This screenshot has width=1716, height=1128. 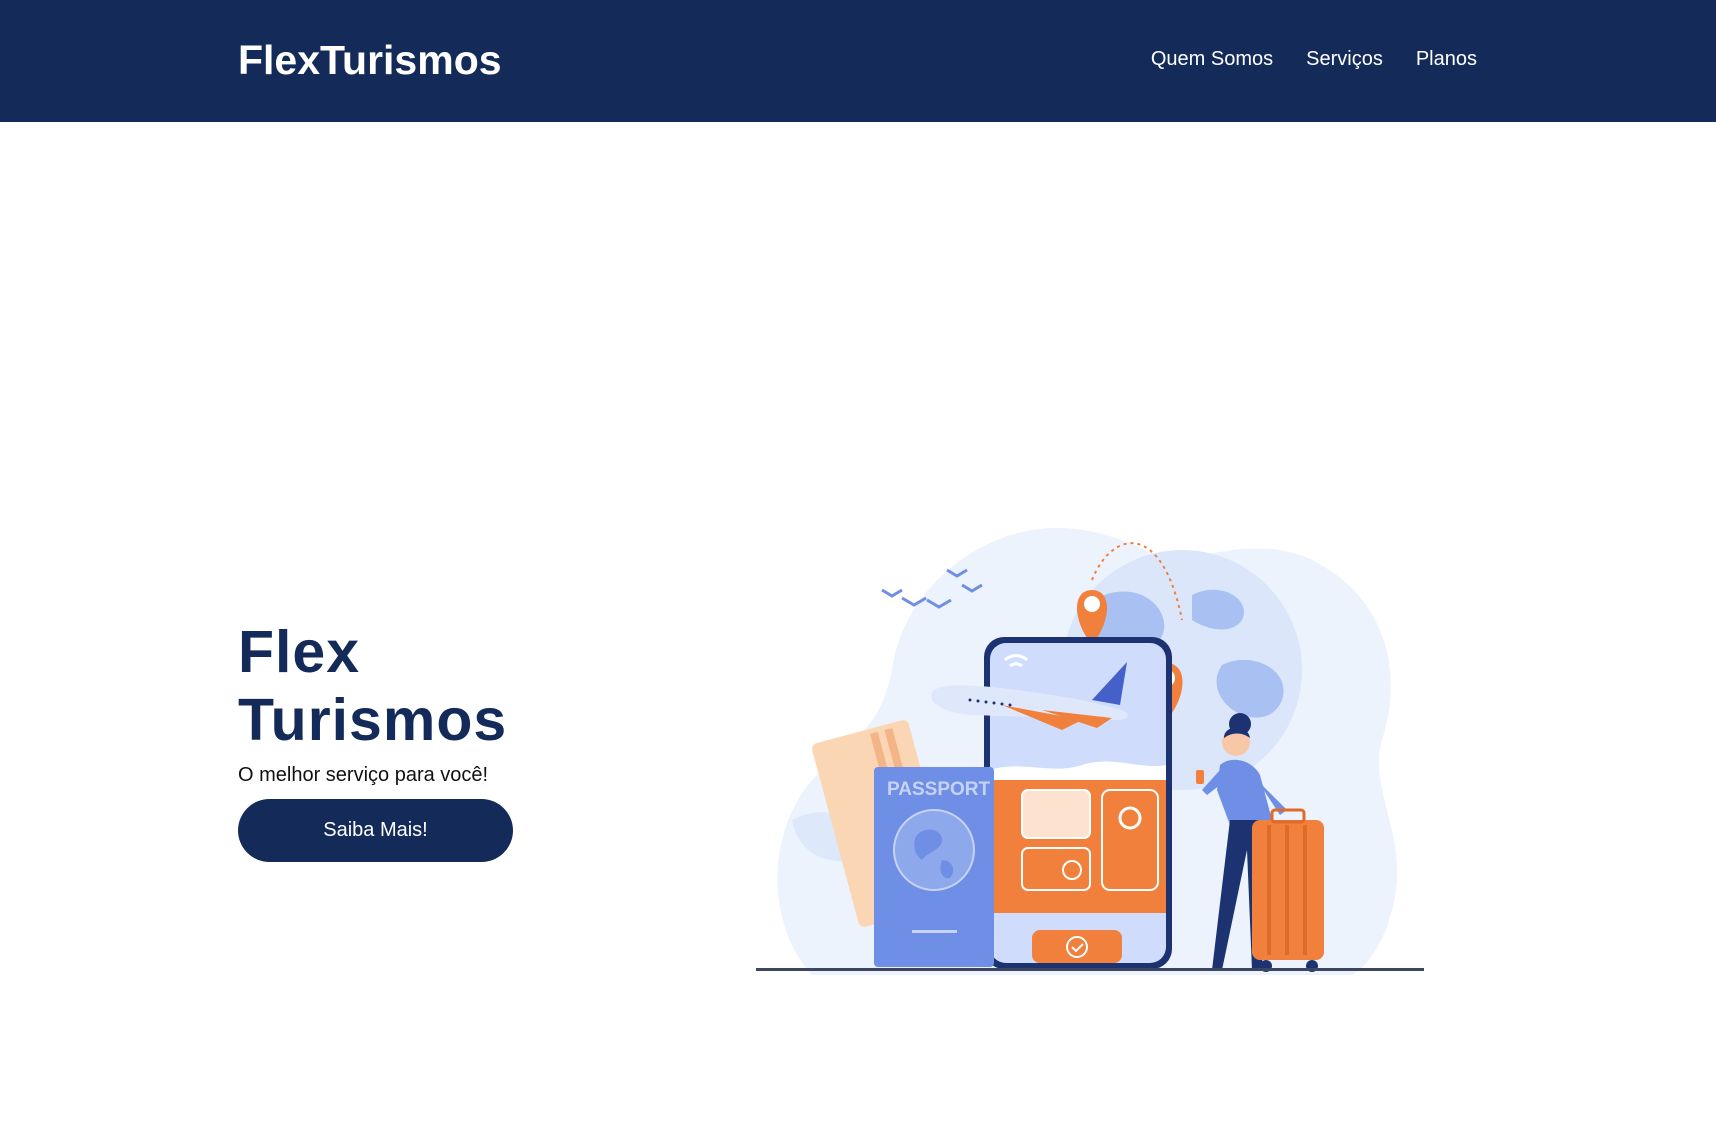 I want to click on passport-icon: PASSPORT, so click(x=934, y=867).